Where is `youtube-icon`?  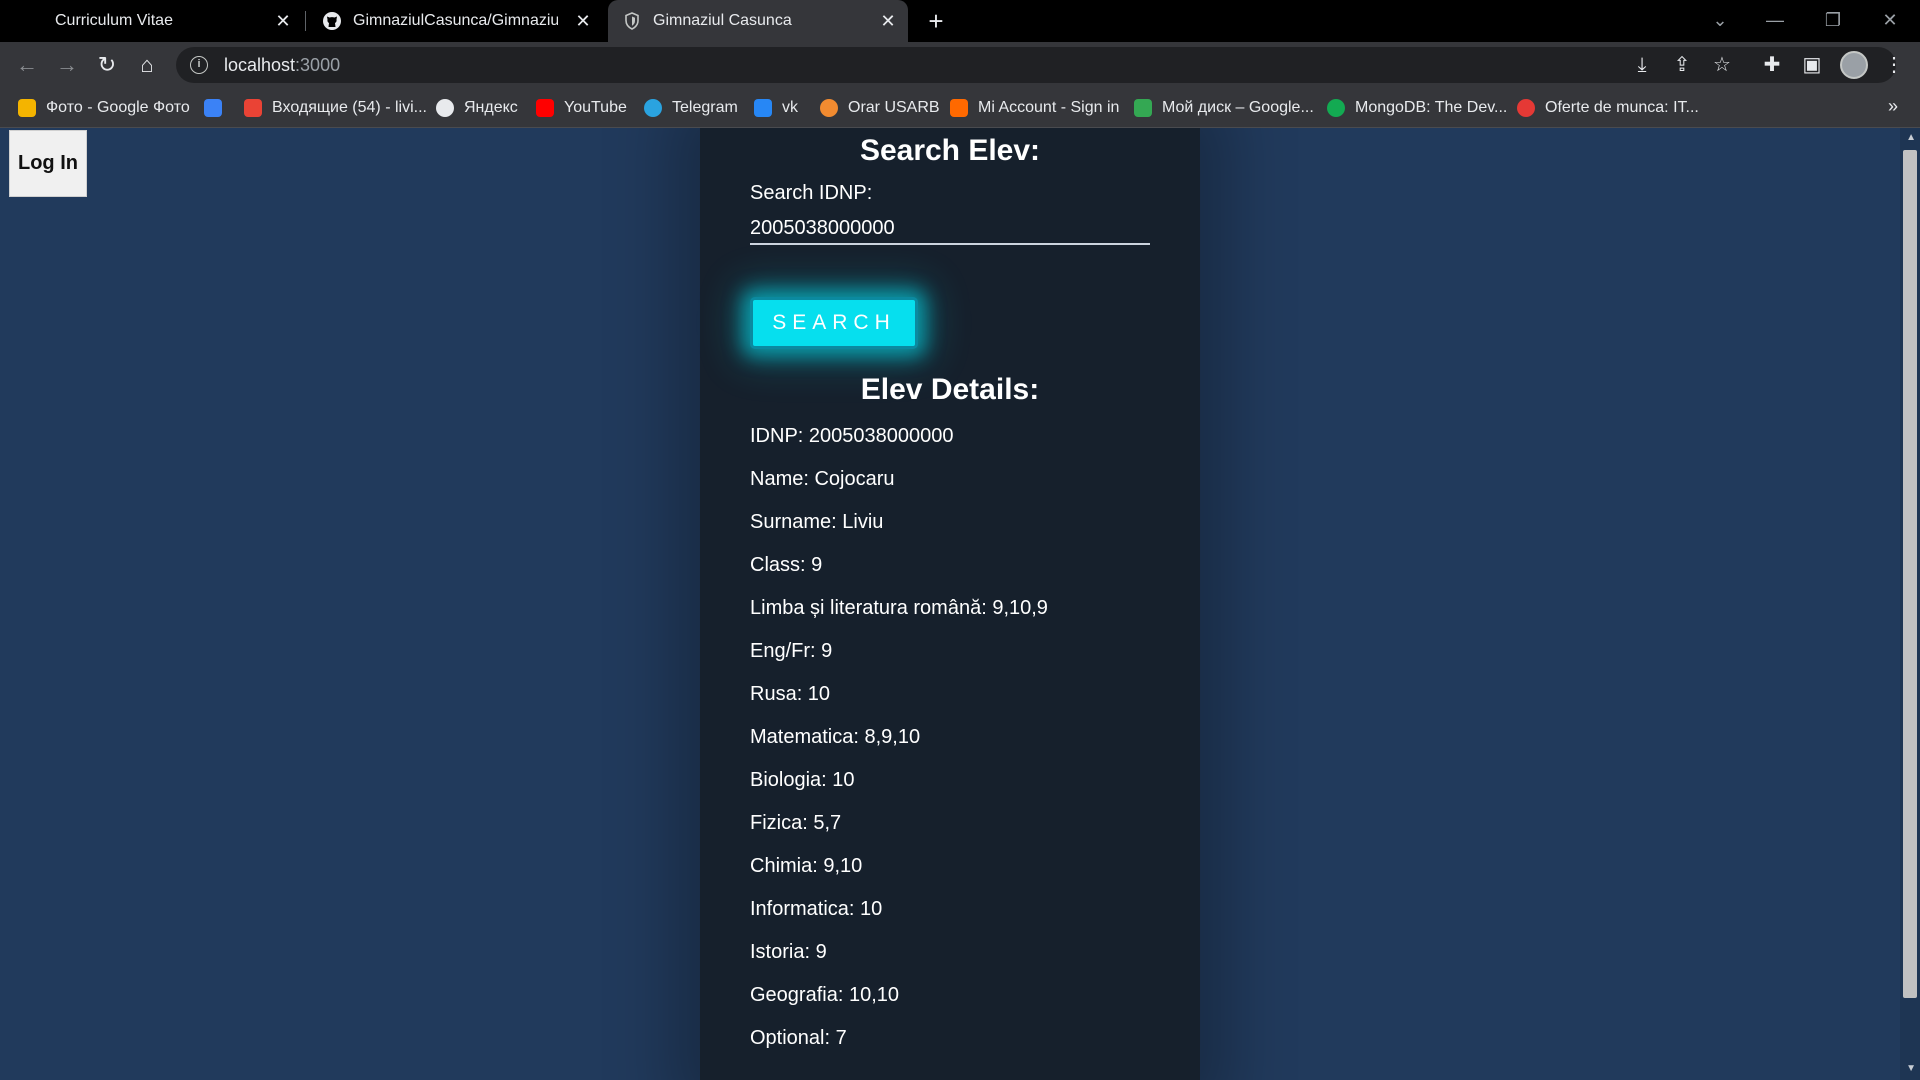 youtube-icon is located at coordinates (545, 108).